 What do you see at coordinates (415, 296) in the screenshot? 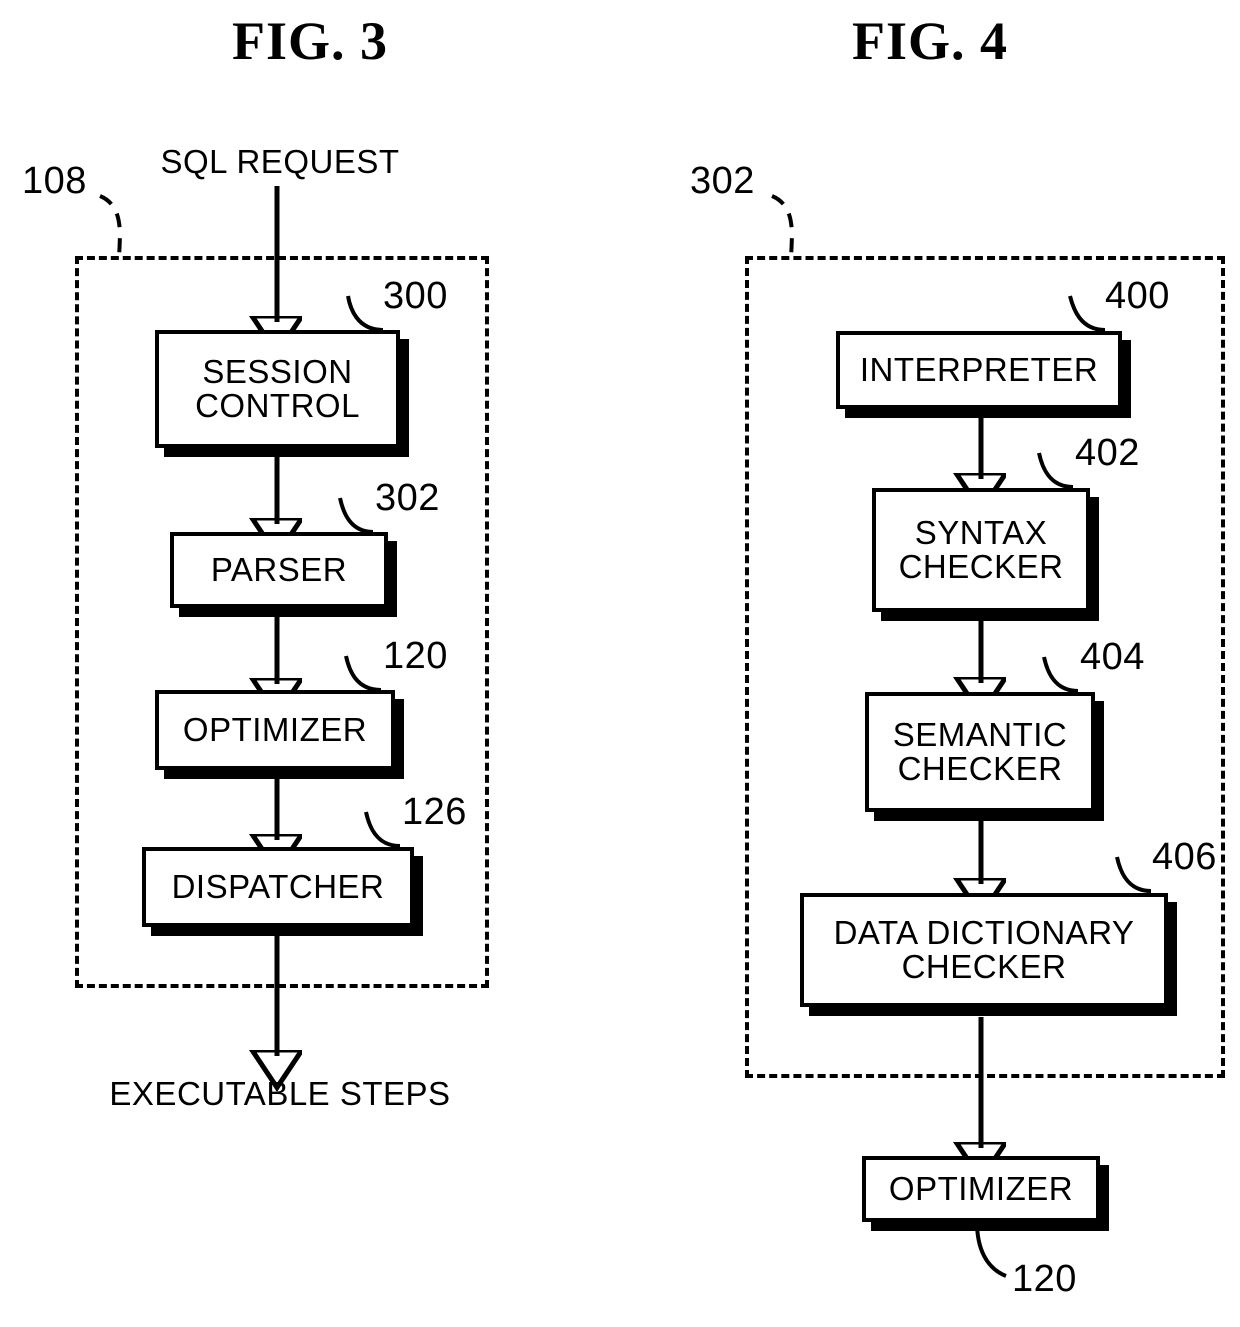
I see `fig3-refnum-300: 300` at bounding box center [415, 296].